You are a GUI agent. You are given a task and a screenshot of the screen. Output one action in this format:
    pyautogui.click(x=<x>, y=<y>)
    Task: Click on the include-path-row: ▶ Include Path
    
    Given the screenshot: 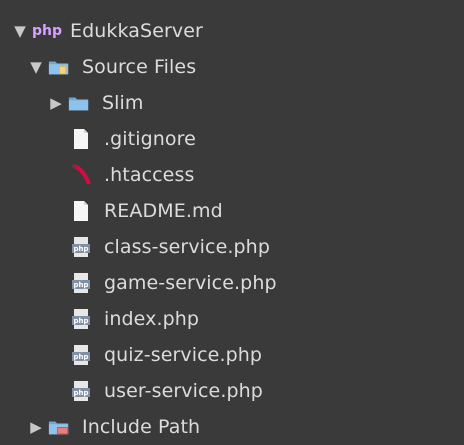 What is the action you would take?
    pyautogui.click(x=114, y=427)
    